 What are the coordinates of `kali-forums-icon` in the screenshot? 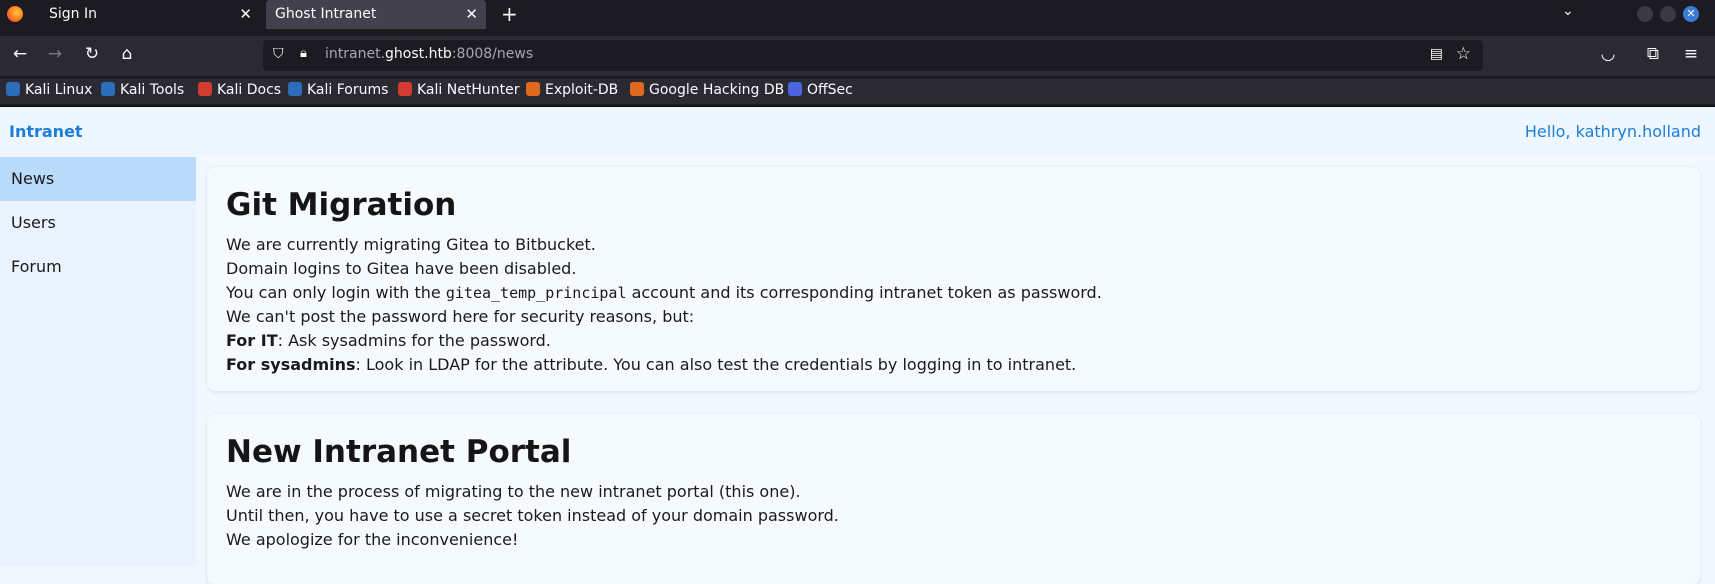 It's located at (295, 89).